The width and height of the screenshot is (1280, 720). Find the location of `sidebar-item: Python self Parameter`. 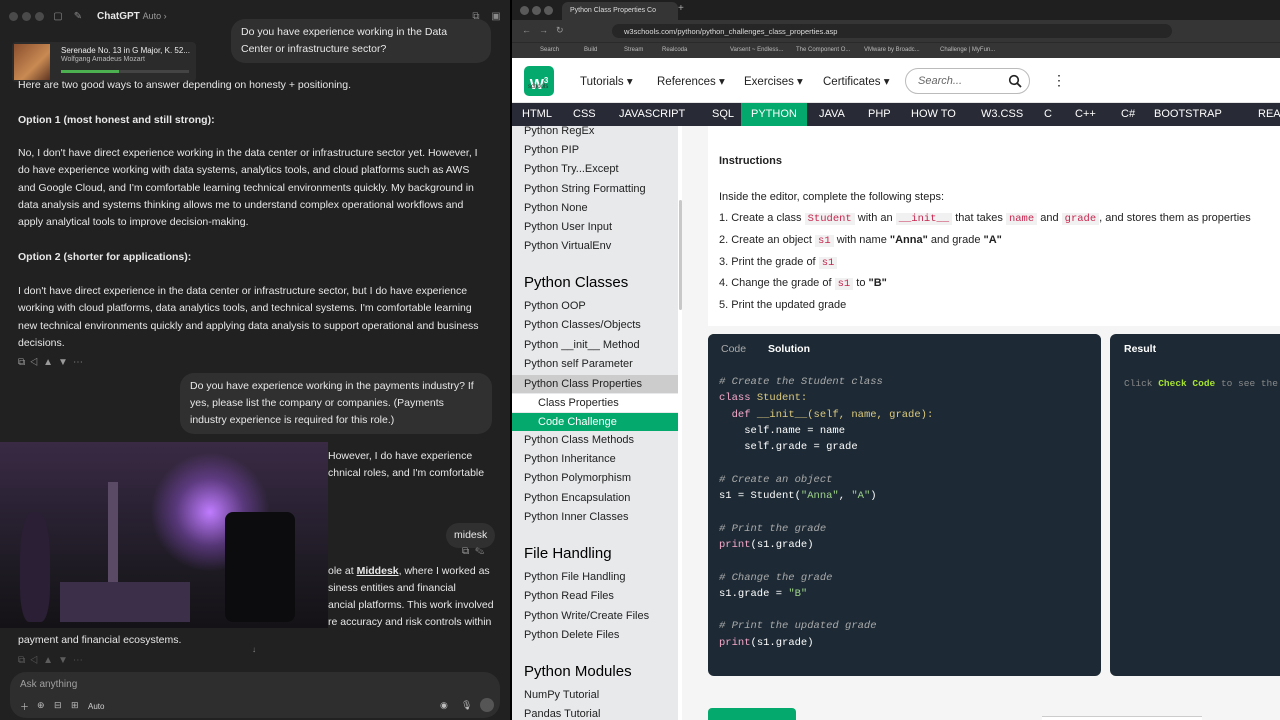

sidebar-item: Python self Parameter is located at coordinates (578, 364).